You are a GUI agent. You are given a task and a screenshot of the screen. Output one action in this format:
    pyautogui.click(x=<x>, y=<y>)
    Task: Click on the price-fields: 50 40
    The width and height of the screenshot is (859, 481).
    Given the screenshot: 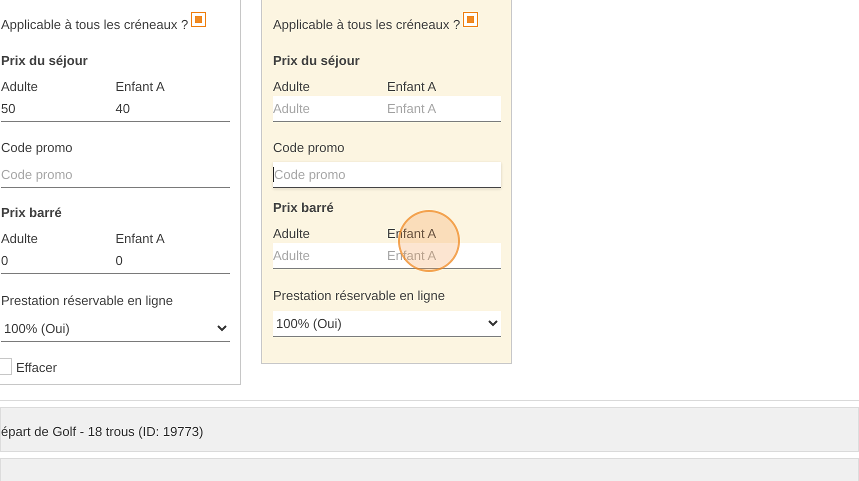 What is the action you would take?
    pyautogui.click(x=115, y=109)
    